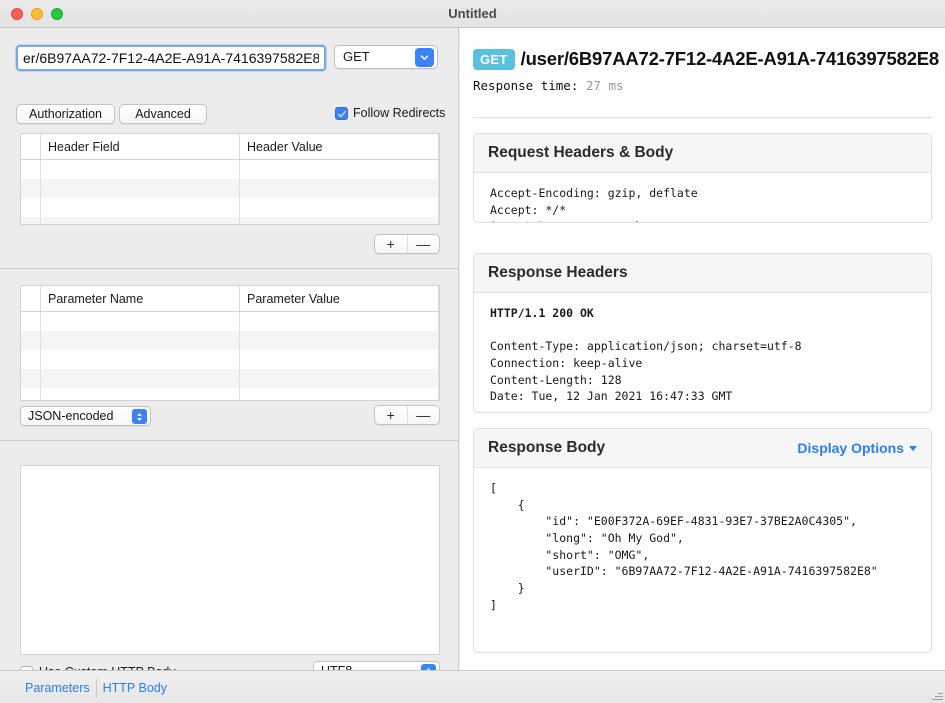  Describe the element at coordinates (702, 117) in the screenshot. I see `header-divider` at that location.